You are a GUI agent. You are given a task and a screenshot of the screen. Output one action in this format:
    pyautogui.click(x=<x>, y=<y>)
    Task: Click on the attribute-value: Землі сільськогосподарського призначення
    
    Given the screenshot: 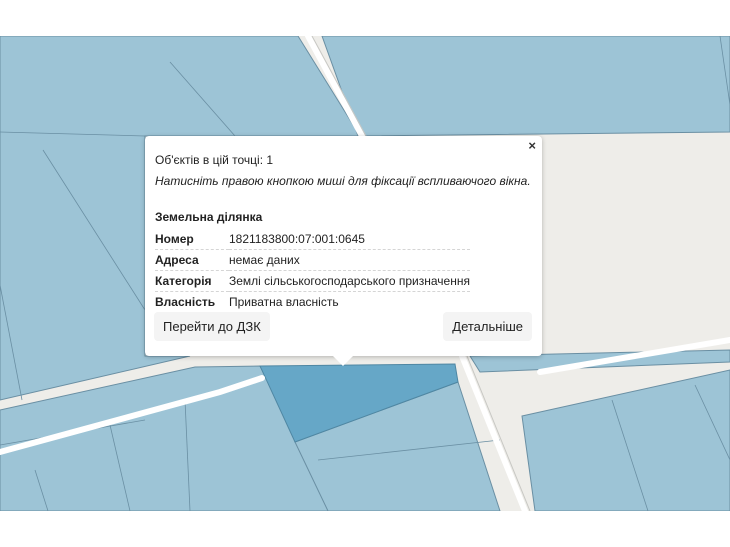 What is the action you would take?
    pyautogui.click(x=349, y=281)
    